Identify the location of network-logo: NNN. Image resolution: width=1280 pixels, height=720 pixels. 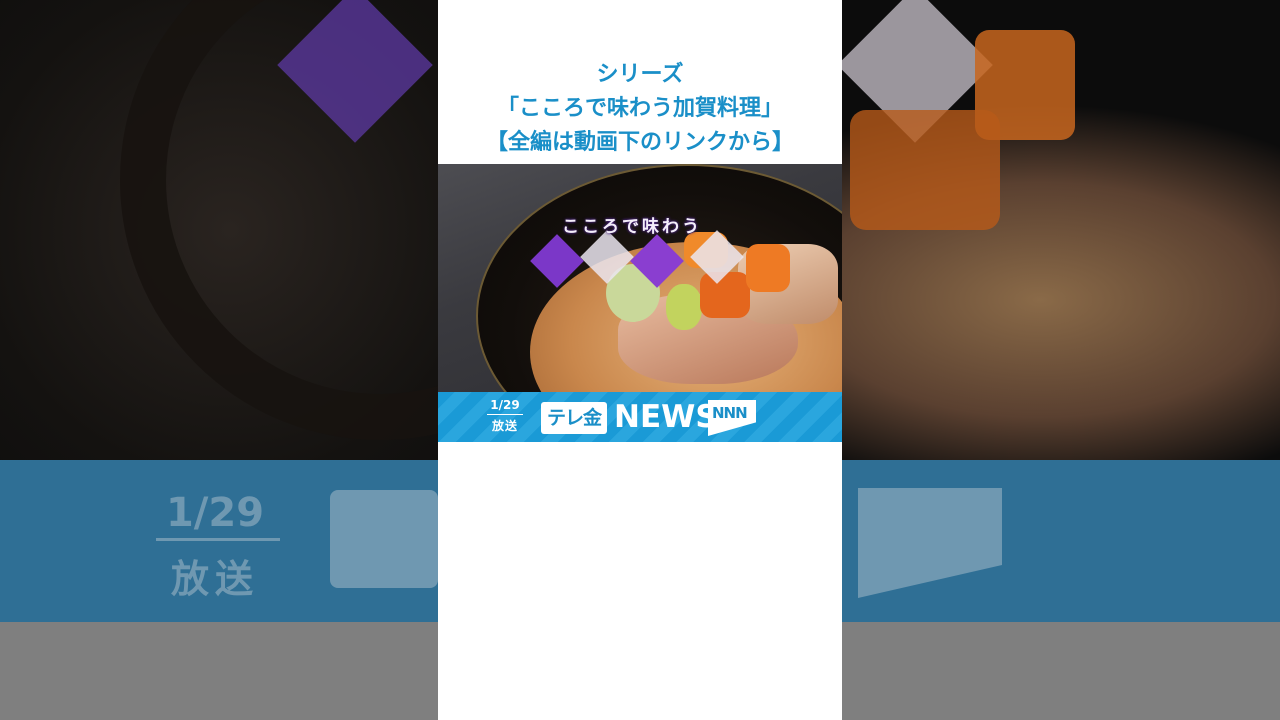
(732, 418).